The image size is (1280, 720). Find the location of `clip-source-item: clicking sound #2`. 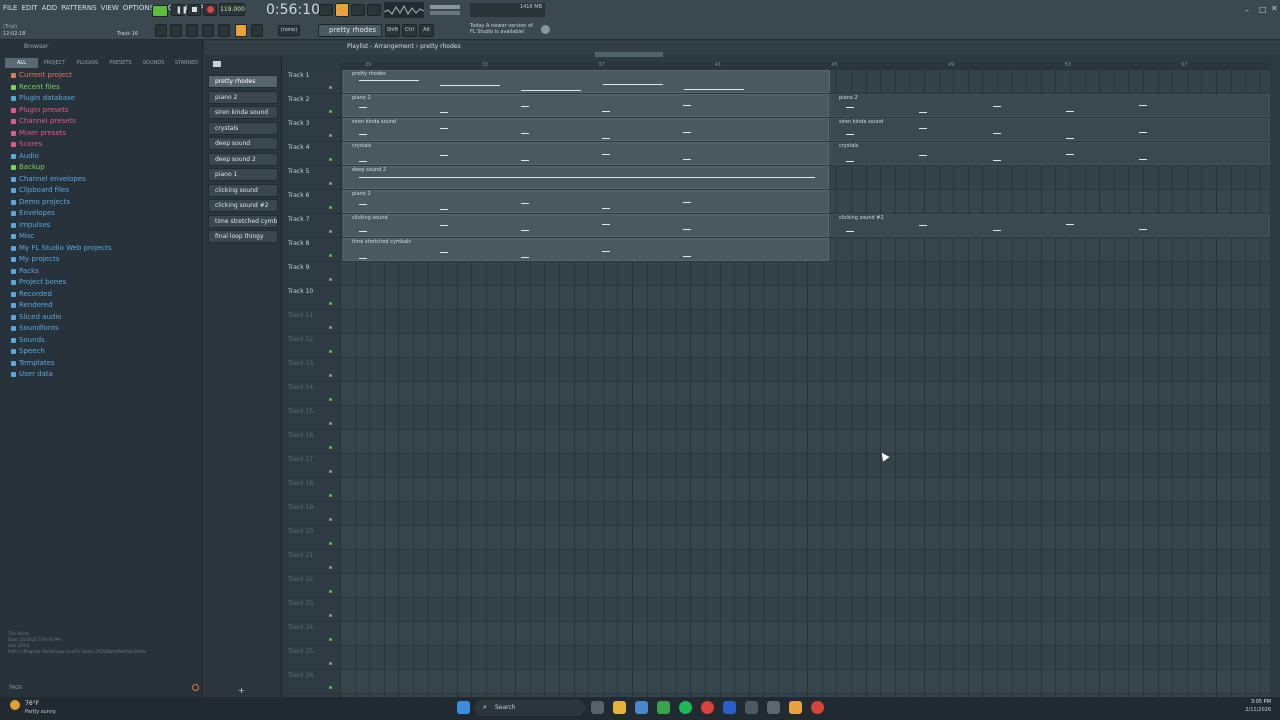

clip-source-item: clicking sound #2 is located at coordinates (243, 205).